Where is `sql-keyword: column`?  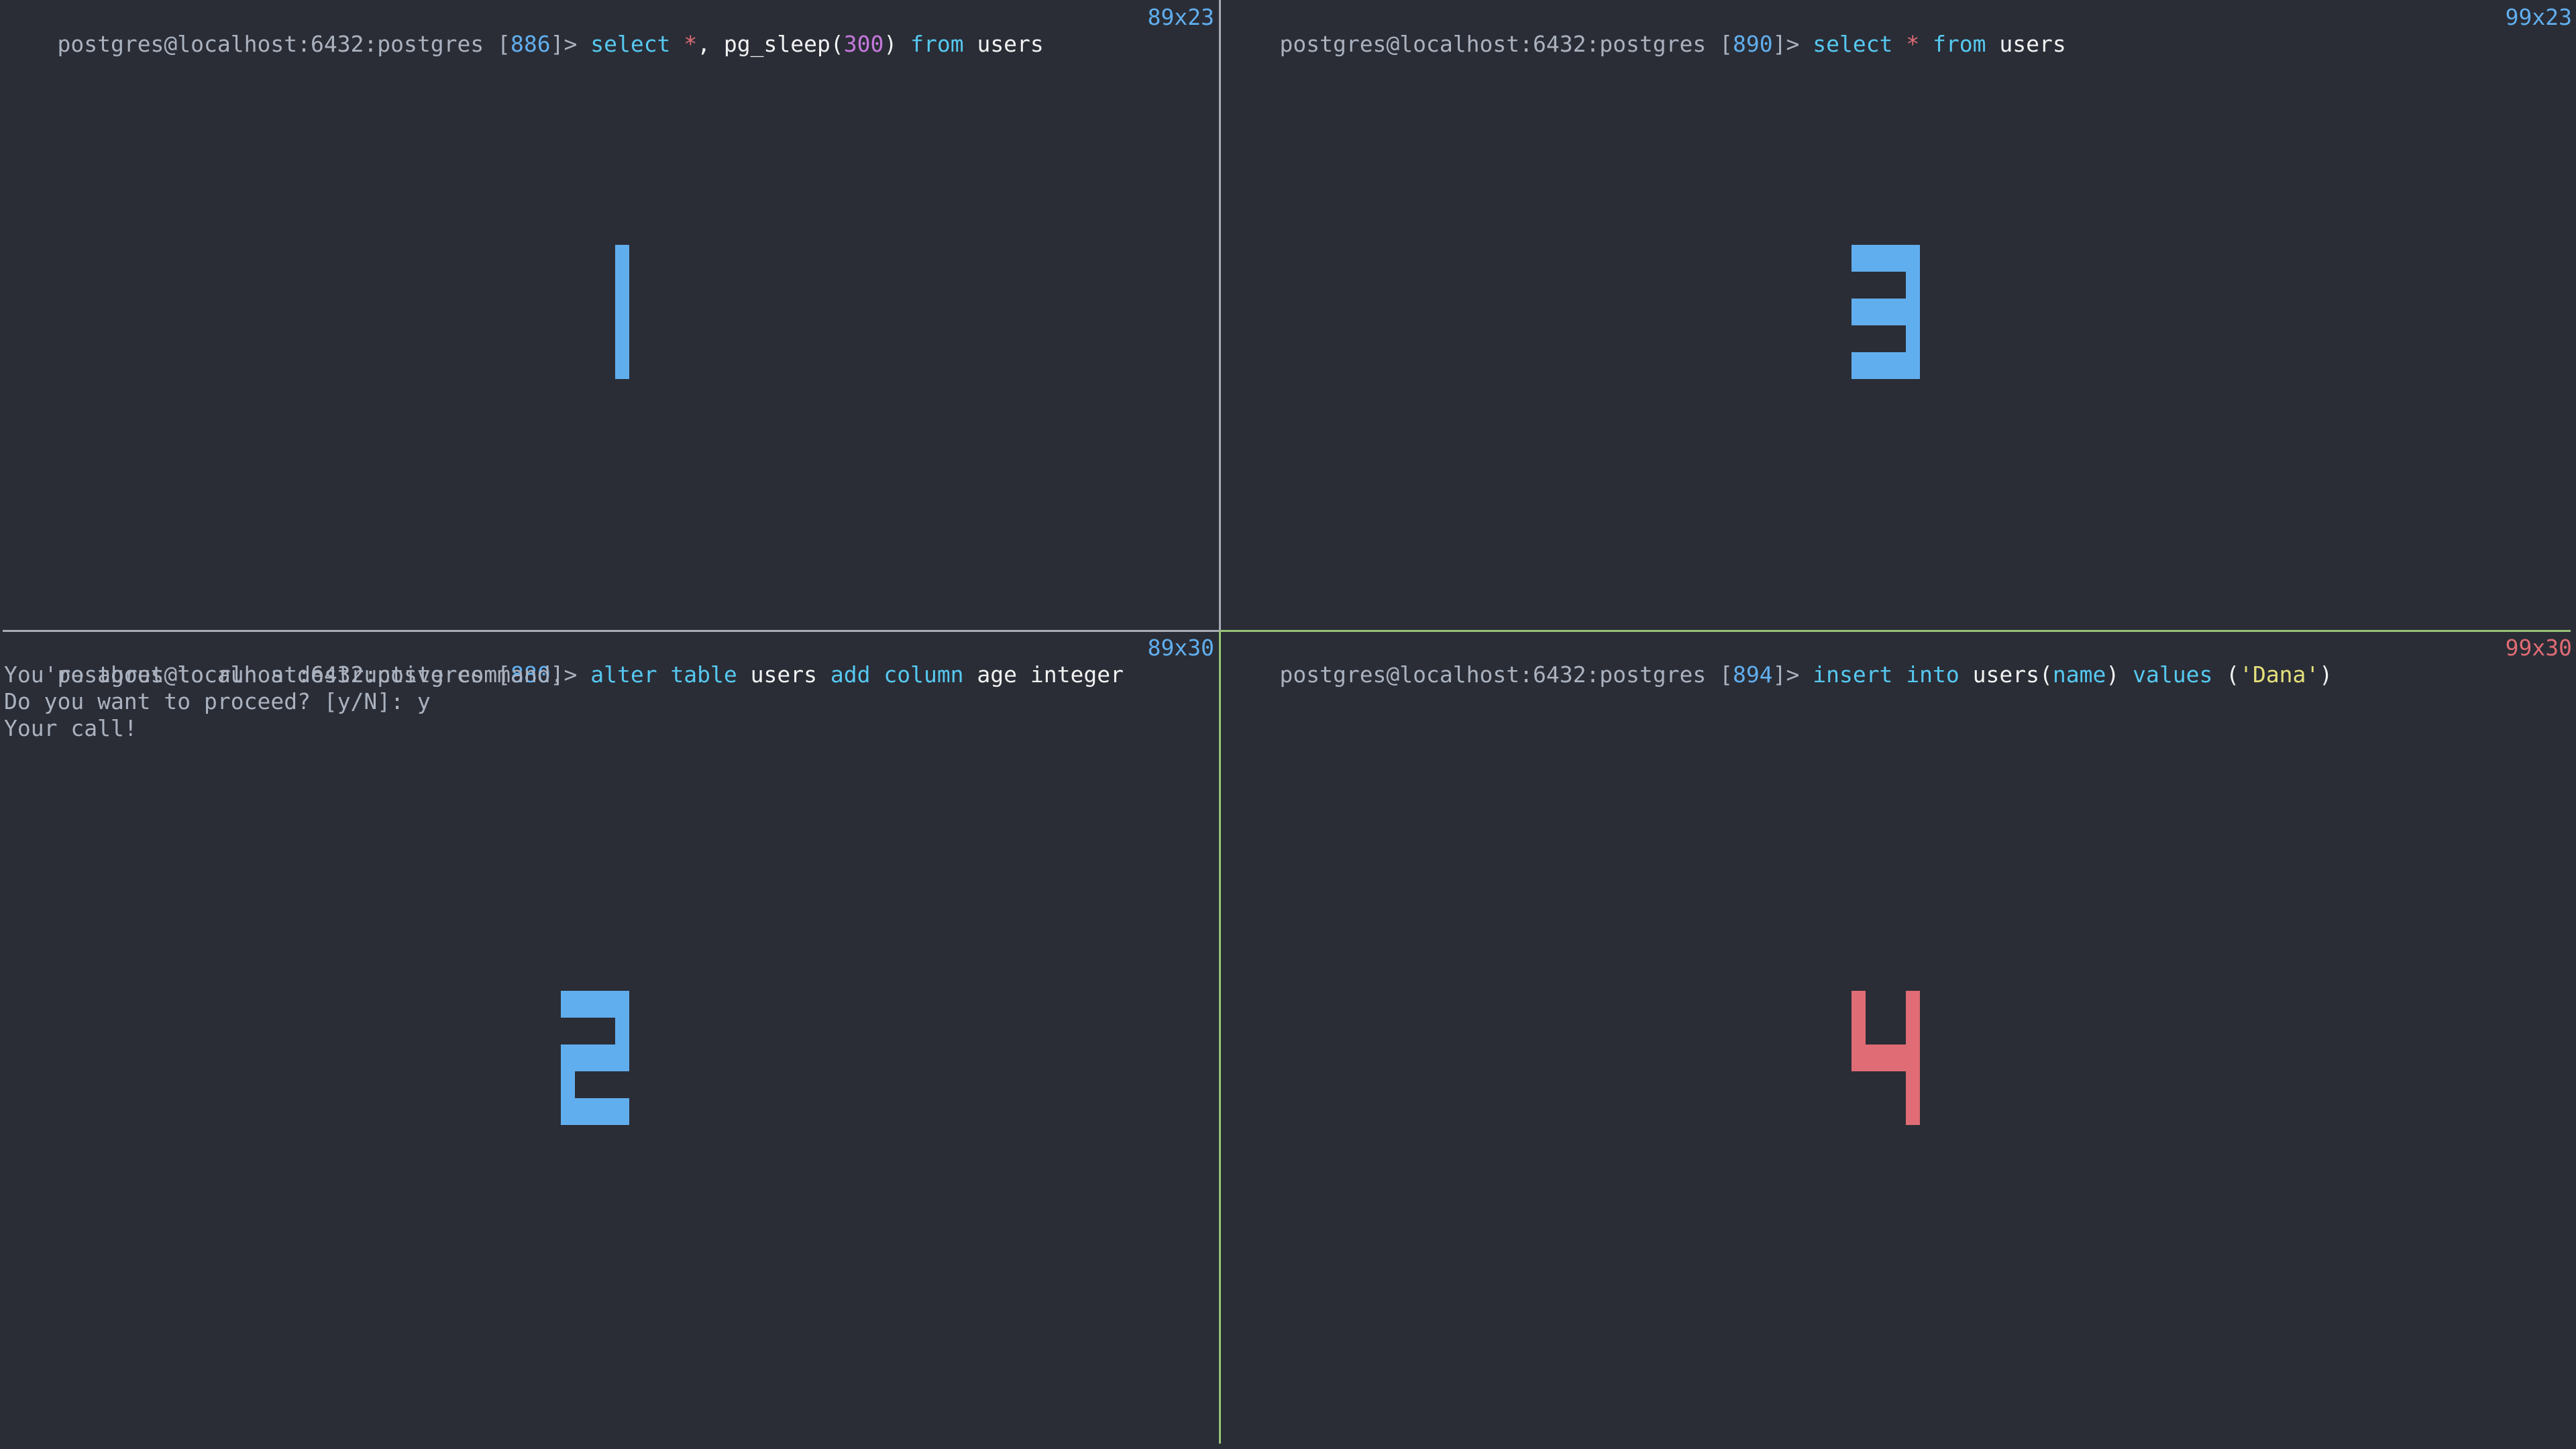 sql-keyword: column is located at coordinates (923, 674).